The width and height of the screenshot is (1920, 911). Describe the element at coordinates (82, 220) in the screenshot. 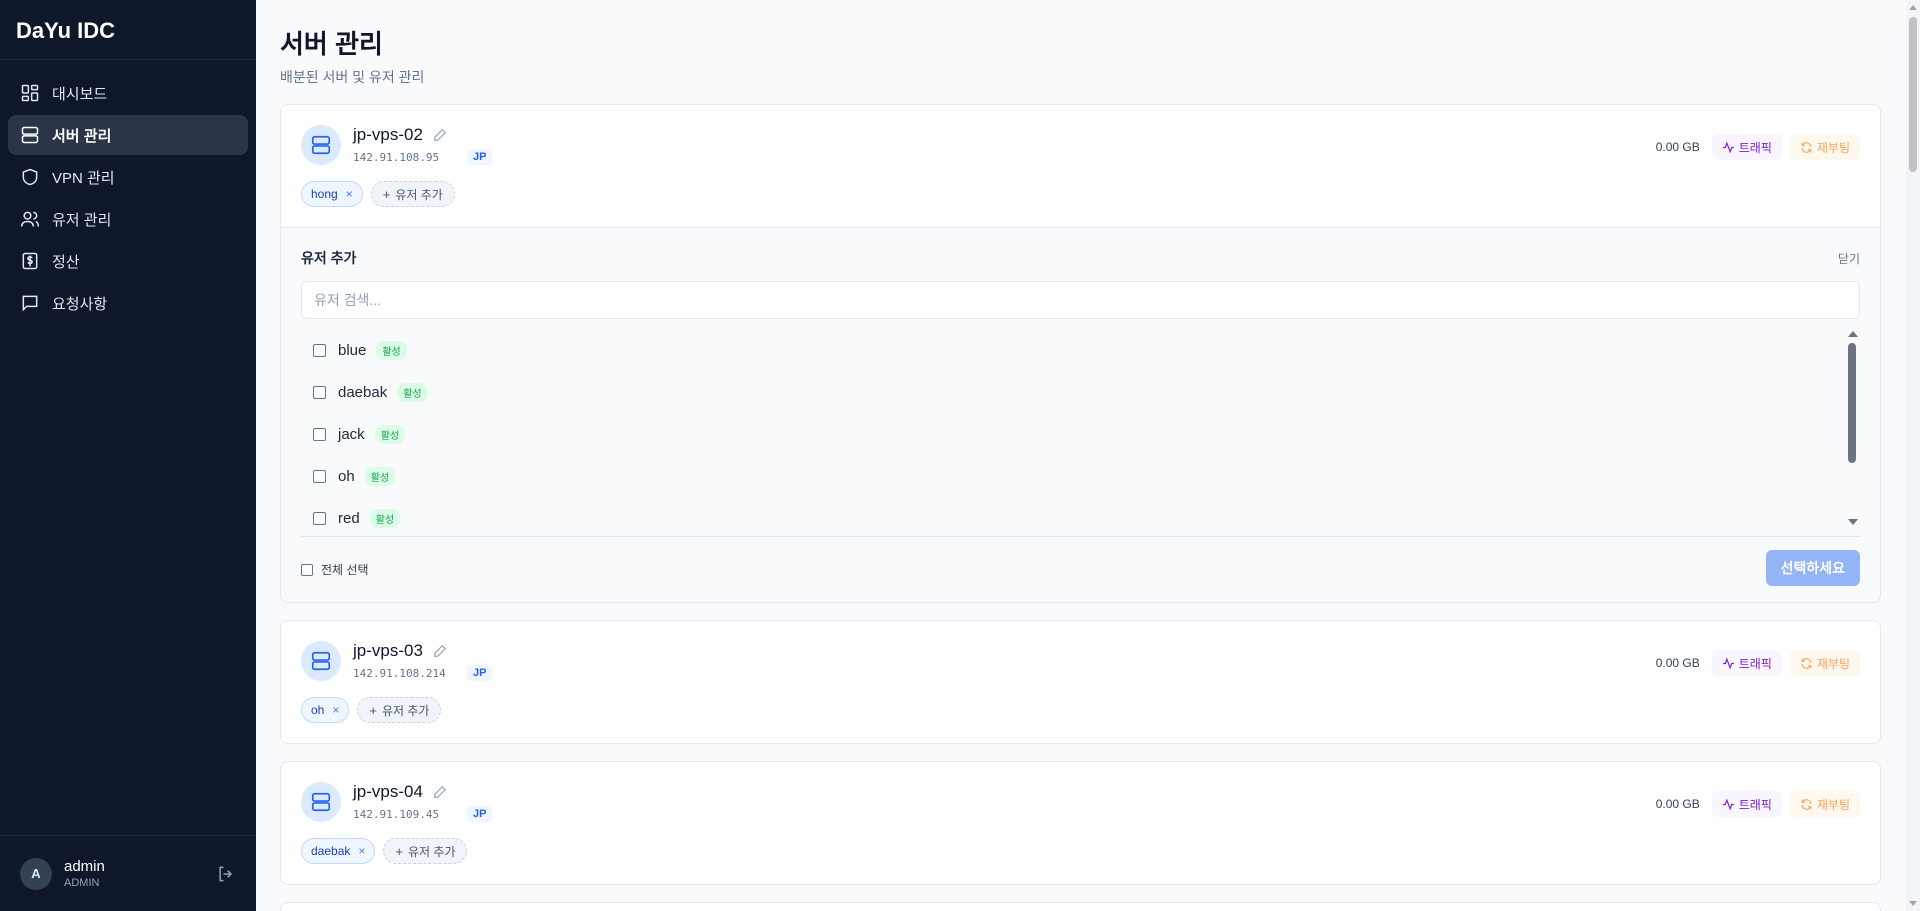

I see `sidebar-item-label: 유저 관리` at that location.